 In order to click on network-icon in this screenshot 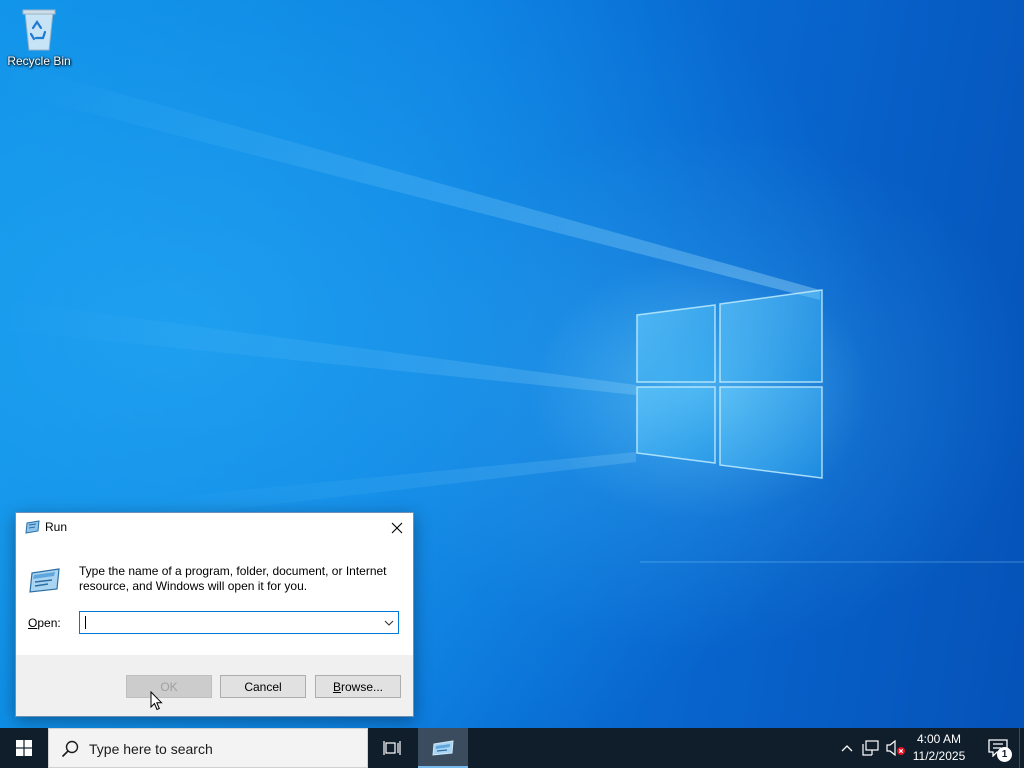, I will do `click(870, 748)`.